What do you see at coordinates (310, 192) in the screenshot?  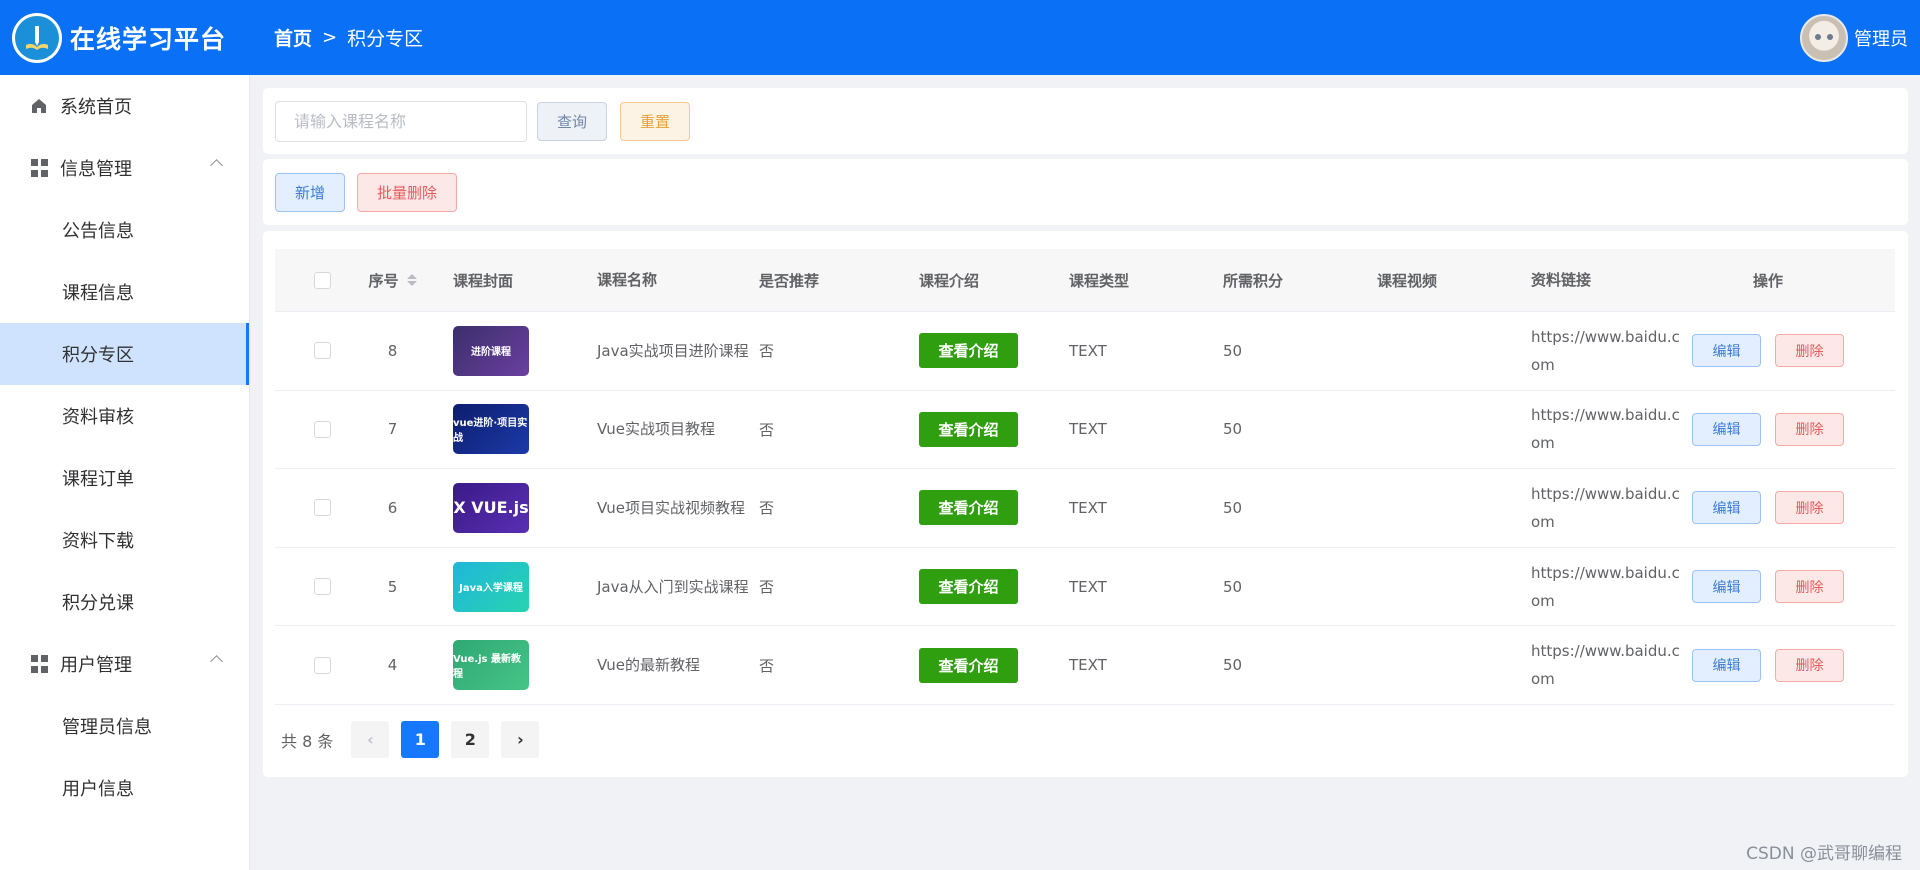 I see `add-button: 新增` at bounding box center [310, 192].